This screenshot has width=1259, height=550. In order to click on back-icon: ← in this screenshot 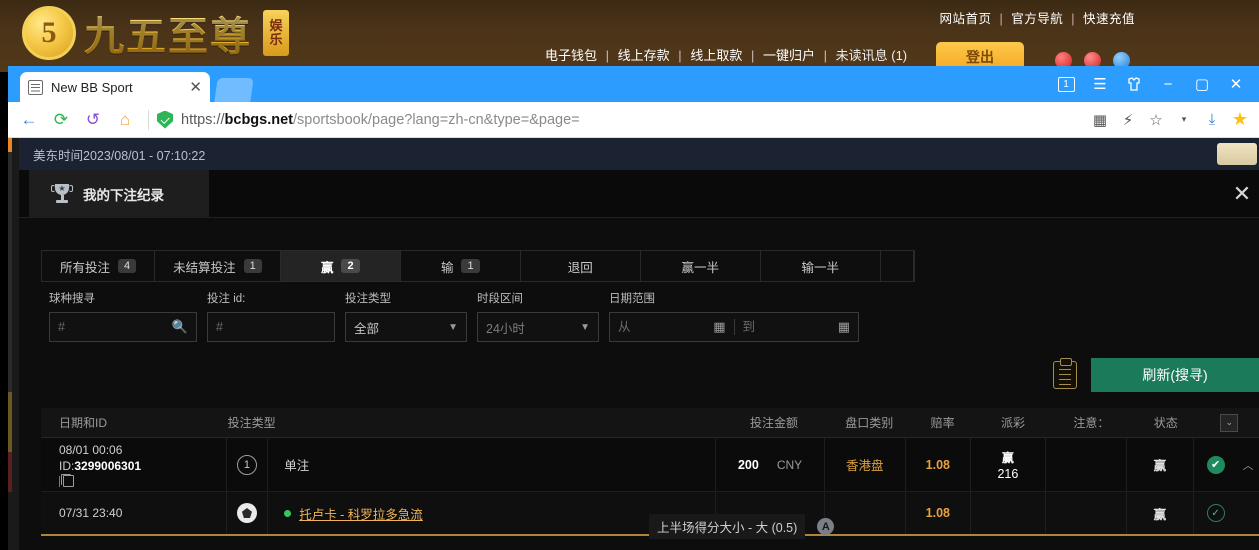, I will do `click(29, 120)`.